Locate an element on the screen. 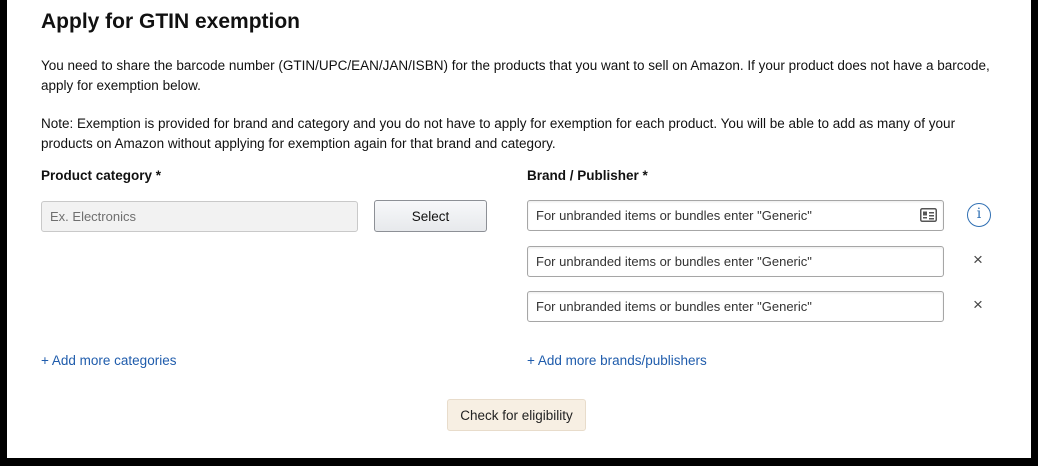  contact-card-icon is located at coordinates (928, 215).